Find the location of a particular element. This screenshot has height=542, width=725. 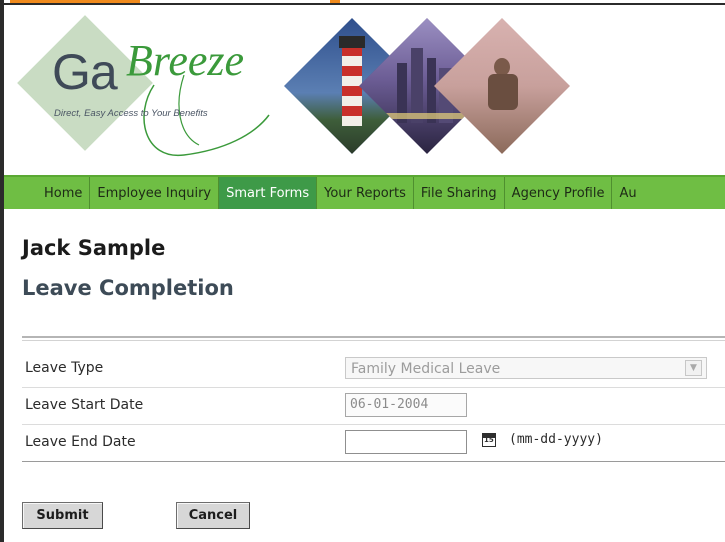

date-format-hint: (mm-dd-yyyy) is located at coordinates (556, 439).